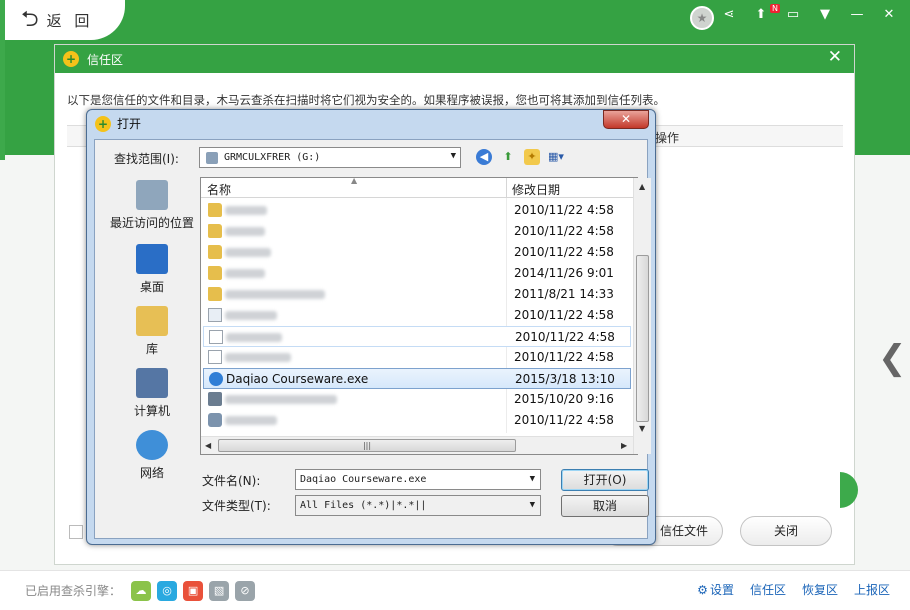  Describe the element at coordinates (245, 590) in the screenshot. I see `avira-engine-icon: ⊘` at that location.